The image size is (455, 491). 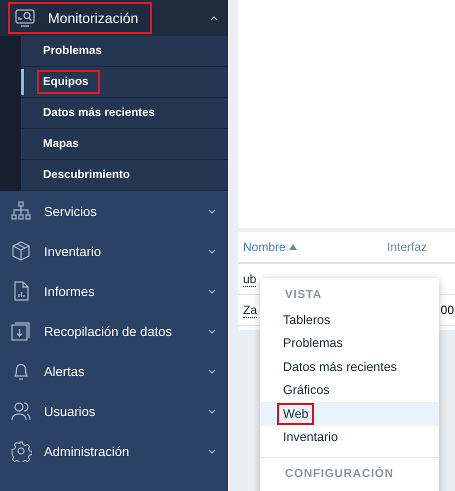 What do you see at coordinates (25, 18) in the screenshot?
I see `monitor-search-icon` at bounding box center [25, 18].